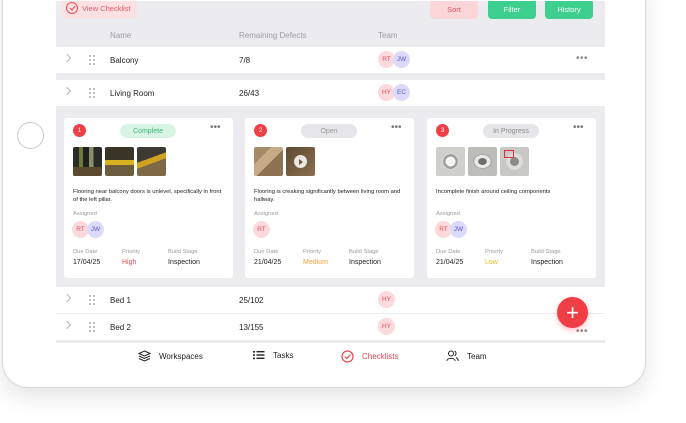 This screenshot has width=686, height=423. I want to click on avatar: EC, so click(401, 92).